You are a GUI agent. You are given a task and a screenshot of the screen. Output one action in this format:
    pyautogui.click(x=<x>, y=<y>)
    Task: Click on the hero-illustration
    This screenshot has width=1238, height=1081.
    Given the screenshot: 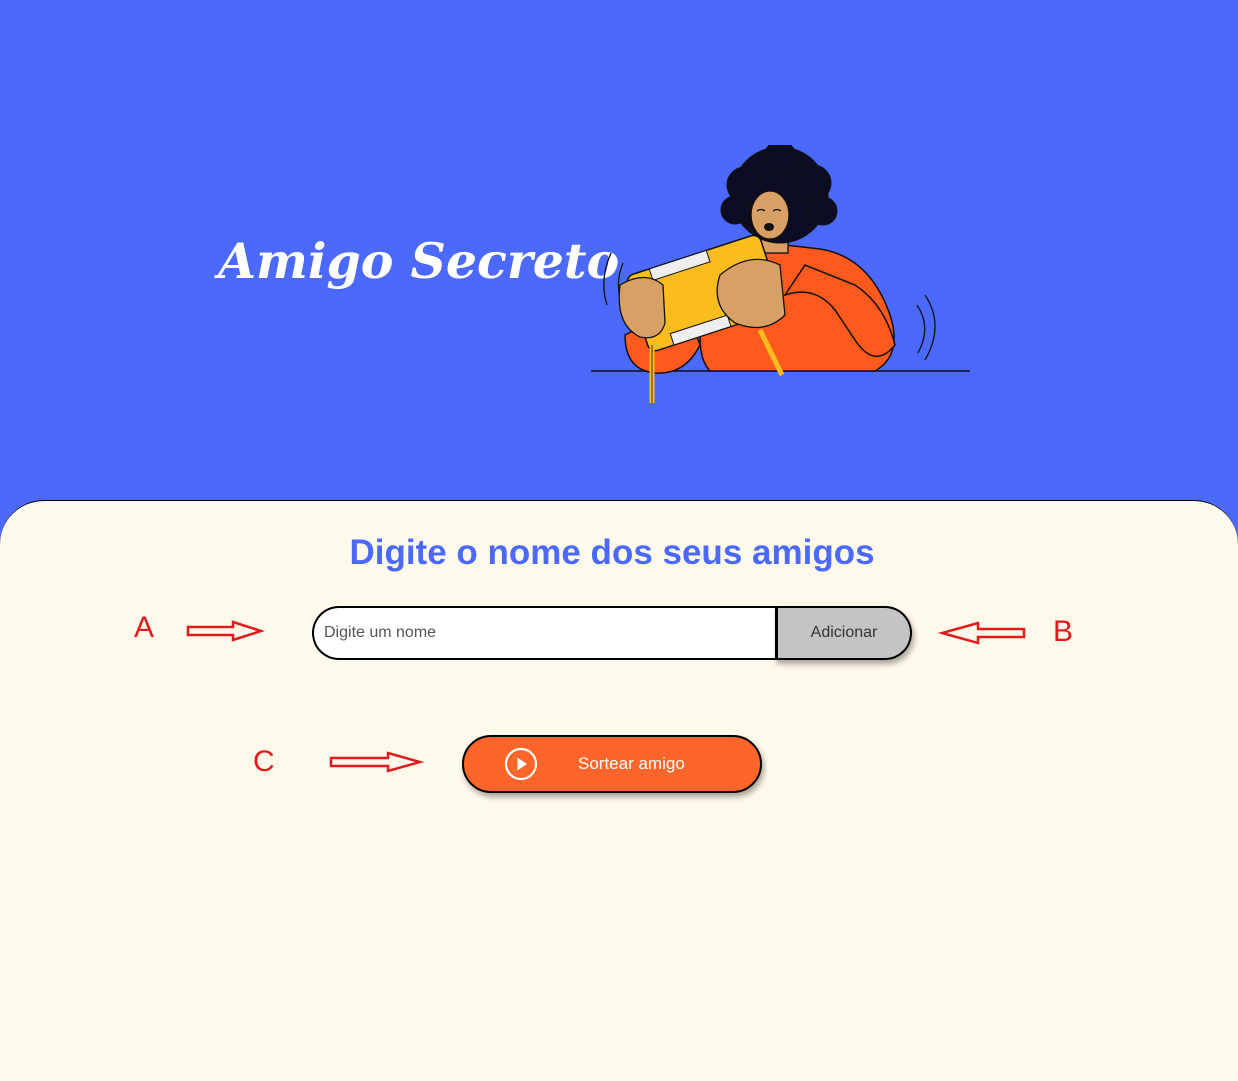 What is the action you would take?
    pyautogui.click(x=780, y=274)
    